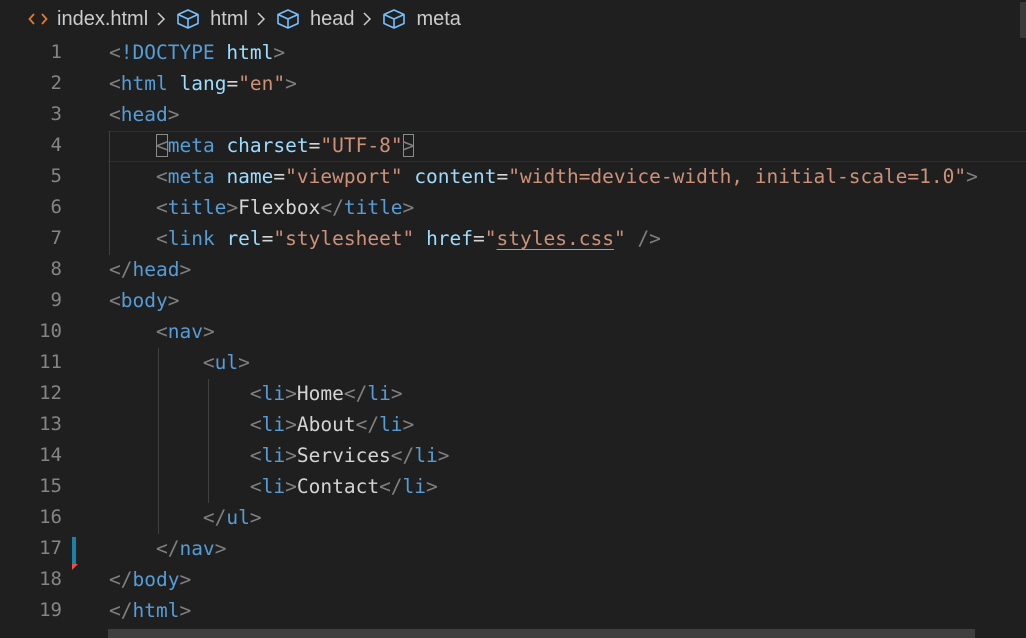 This screenshot has width=1026, height=638. Describe the element at coordinates (361, 145) in the screenshot. I see `code-string: "UTF-8"` at that location.